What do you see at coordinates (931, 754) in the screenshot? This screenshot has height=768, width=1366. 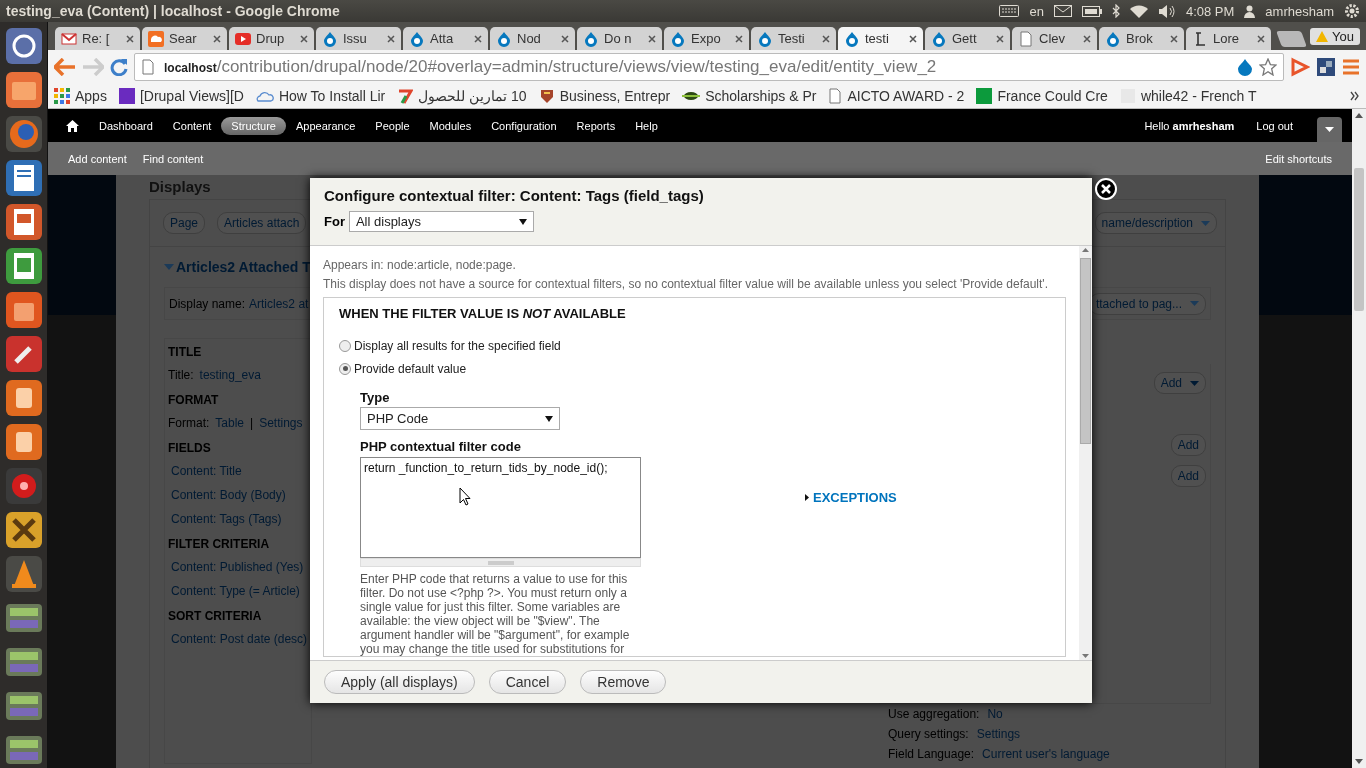 I see `field-label: Field Language:` at bounding box center [931, 754].